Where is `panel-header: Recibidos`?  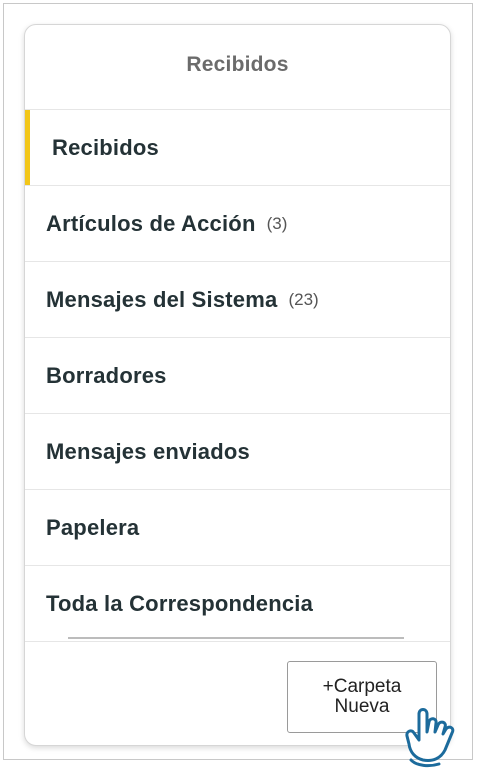
panel-header: Recibidos is located at coordinates (237, 67).